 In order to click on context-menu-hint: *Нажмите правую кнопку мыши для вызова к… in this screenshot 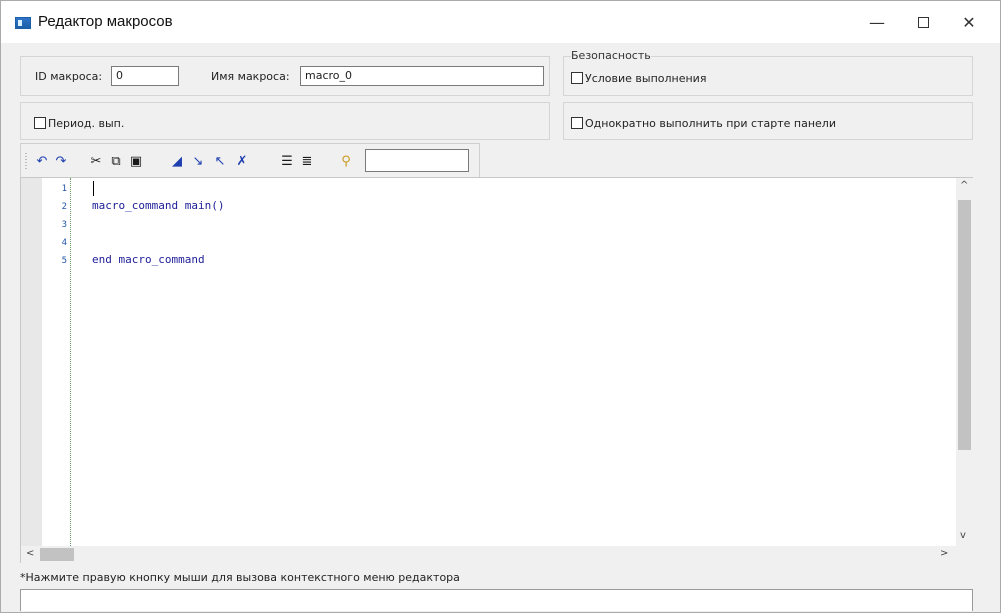, I will do `click(240, 577)`.